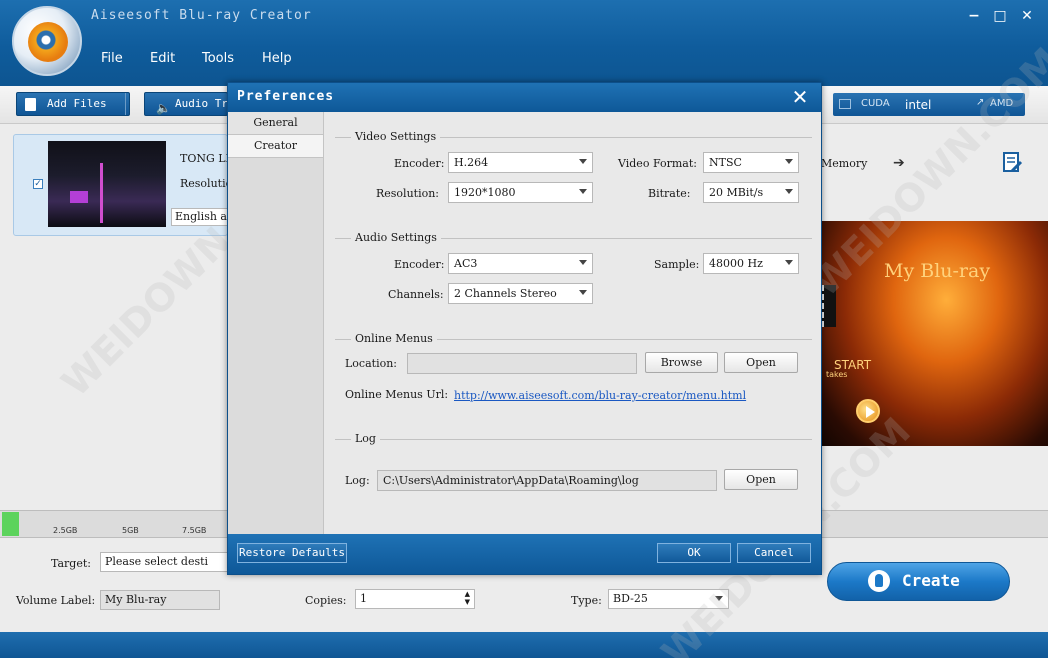 The image size is (1048, 658). I want to click on menu-help: Help, so click(277, 58).